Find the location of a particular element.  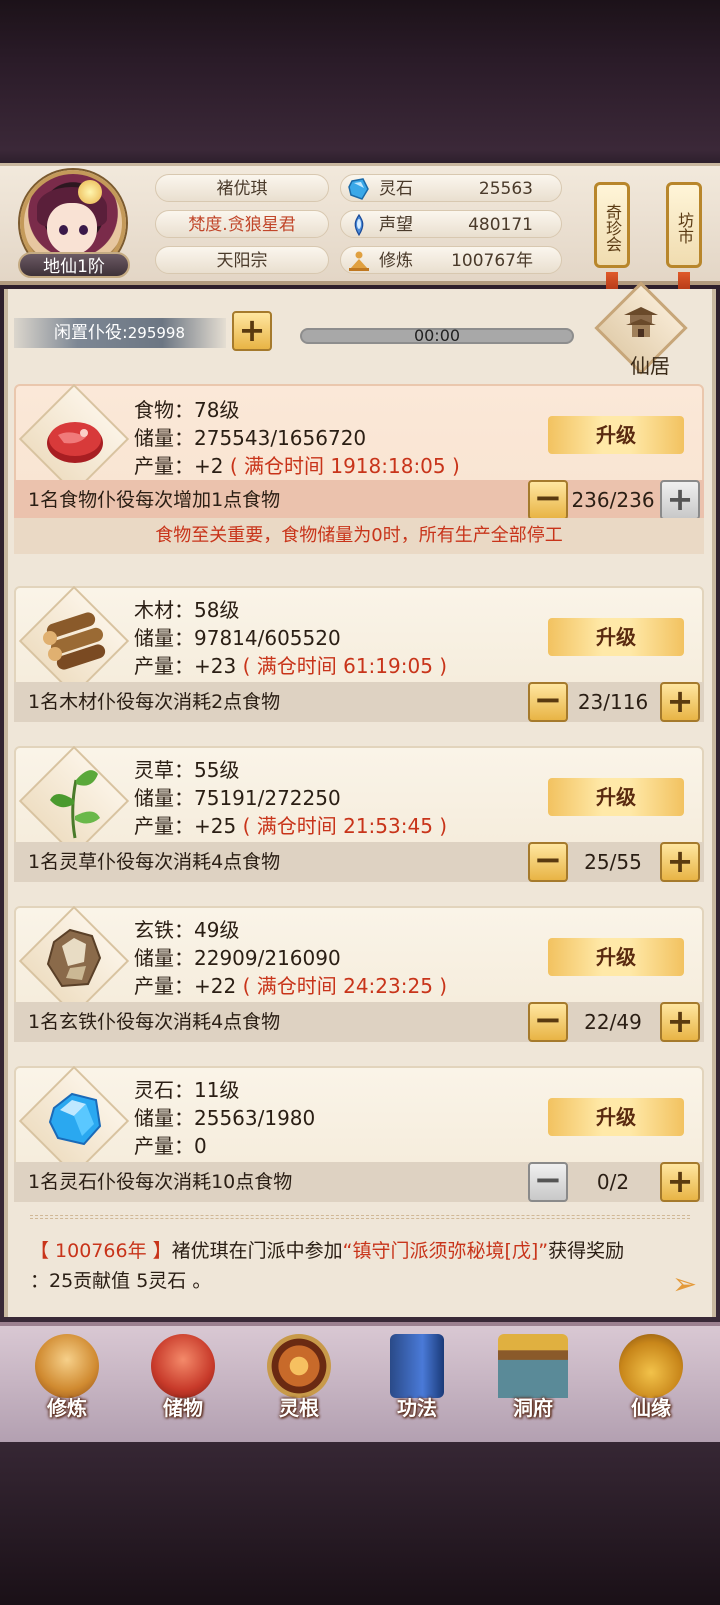

nav-fate: 仙缘 is located at coordinates (651, 1383).